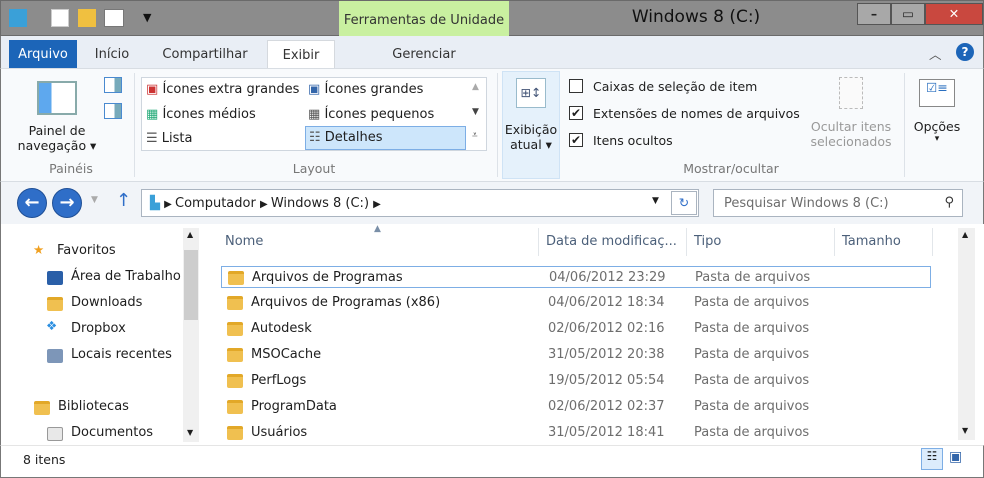 Image resolution: width=984 pixels, height=478 pixels. Describe the element at coordinates (147, 17) in the screenshot. I see `customize-qat-icon: ▼` at that location.